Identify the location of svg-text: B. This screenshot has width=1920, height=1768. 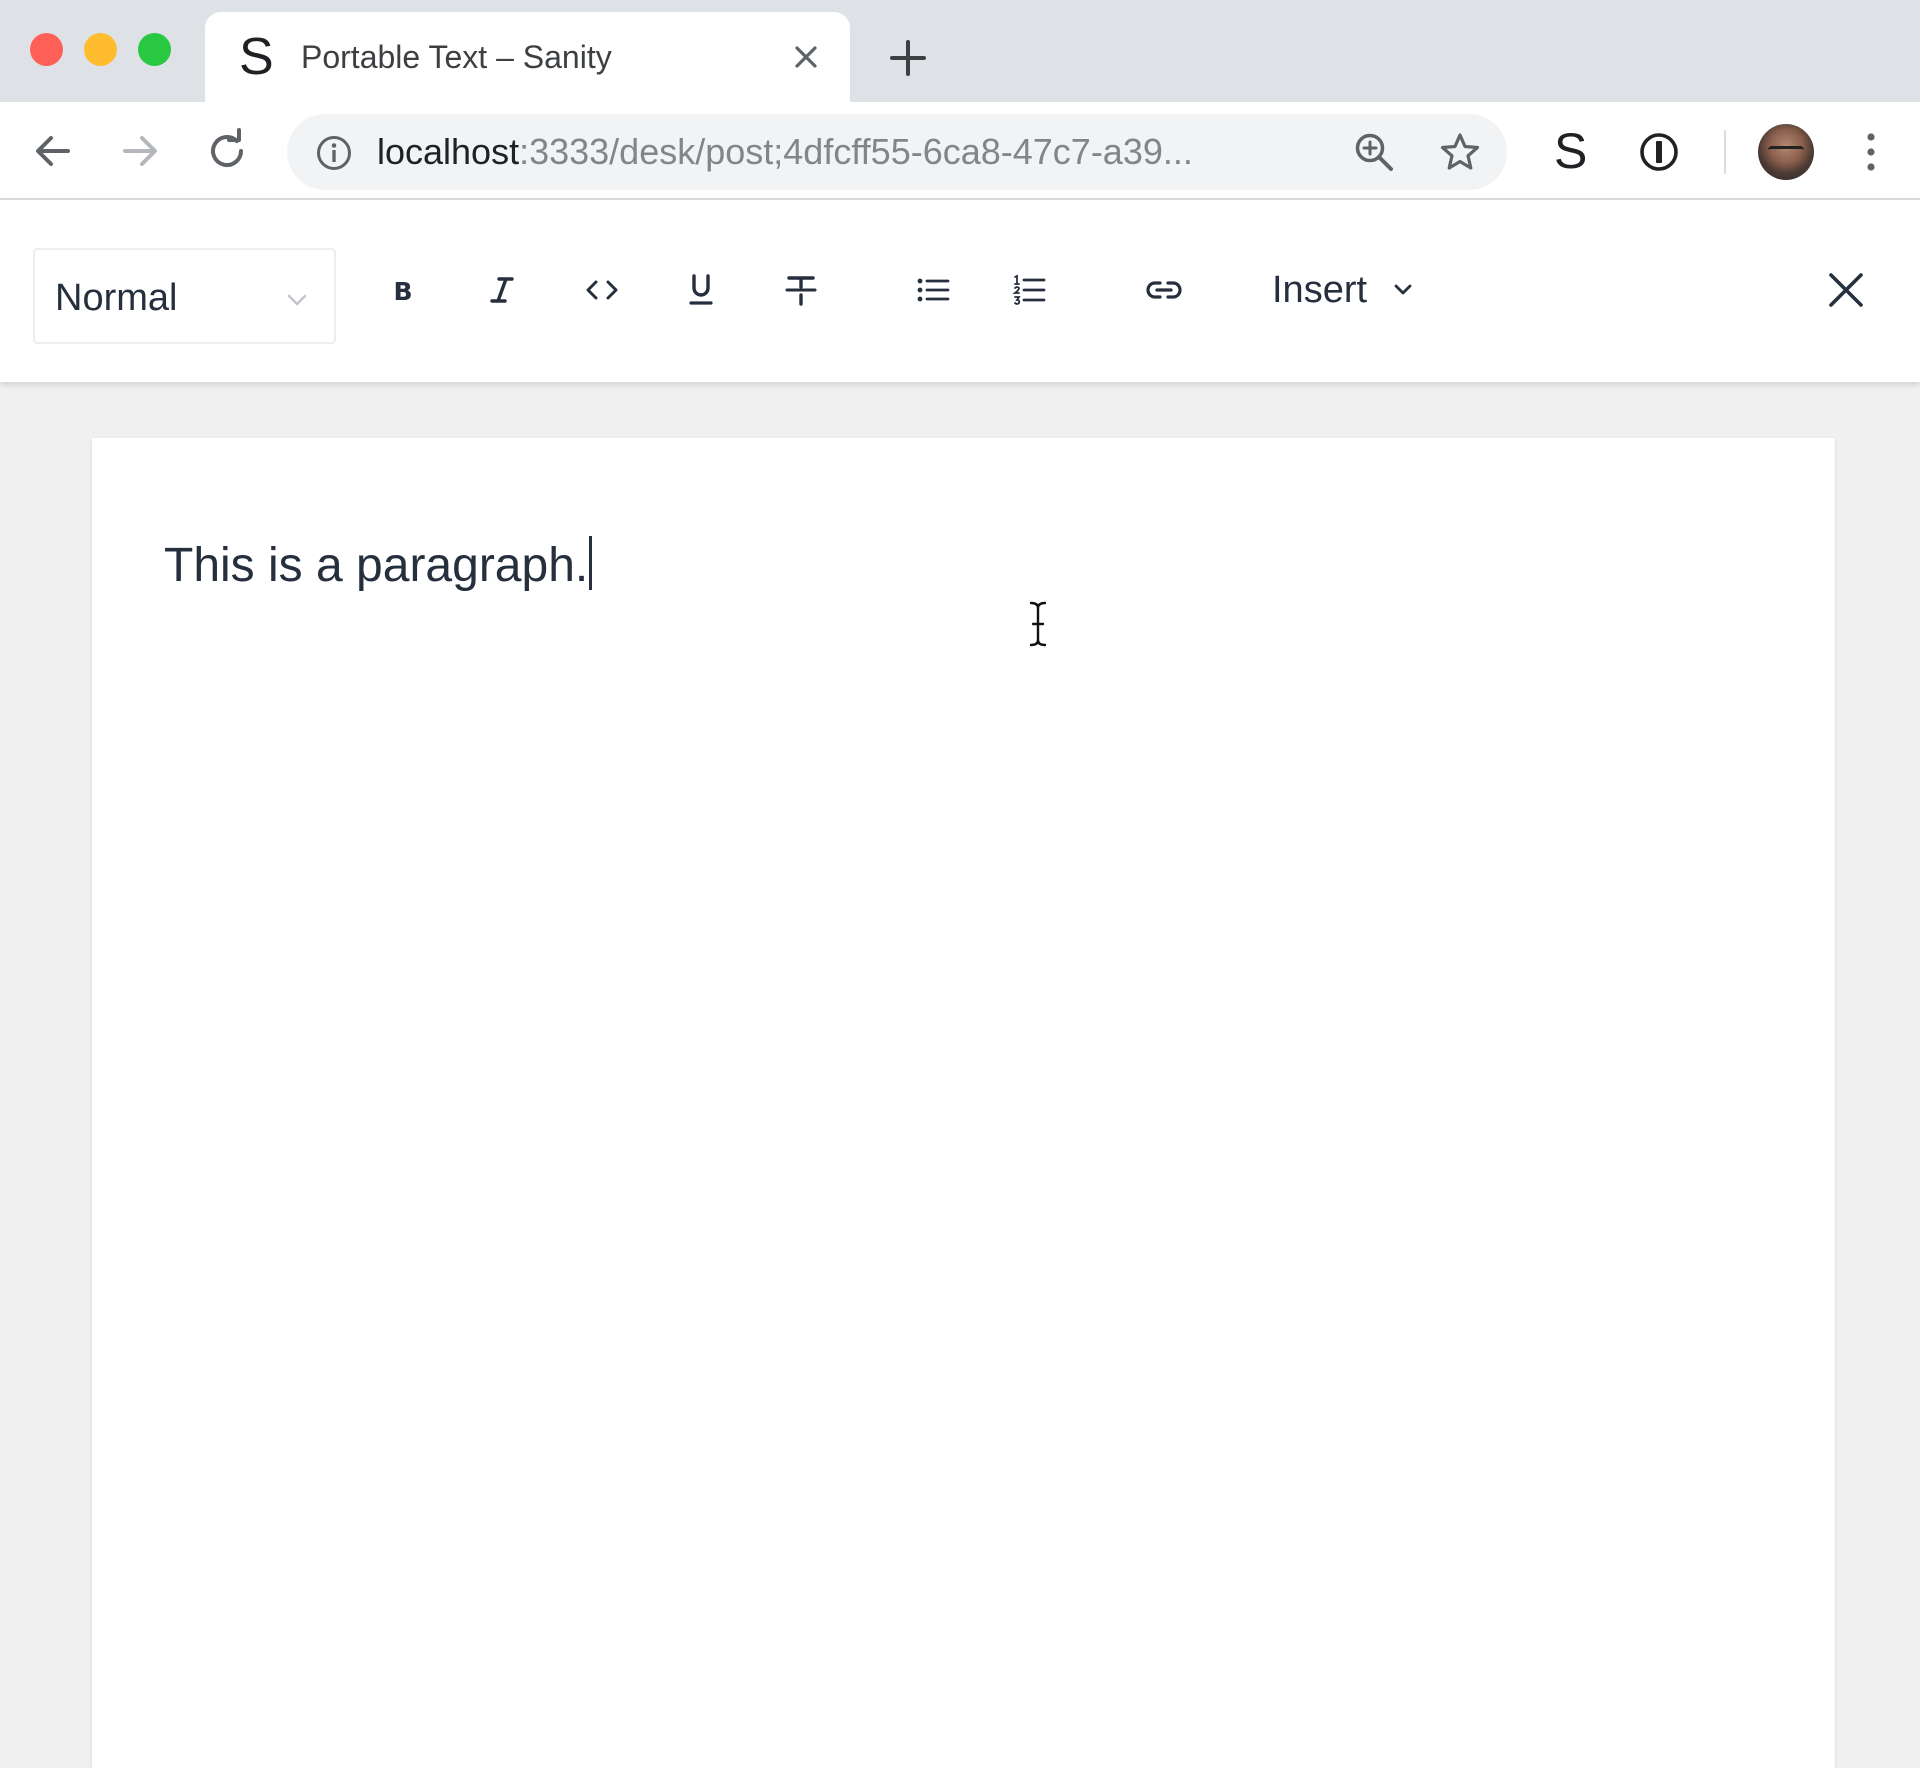
(402, 291).